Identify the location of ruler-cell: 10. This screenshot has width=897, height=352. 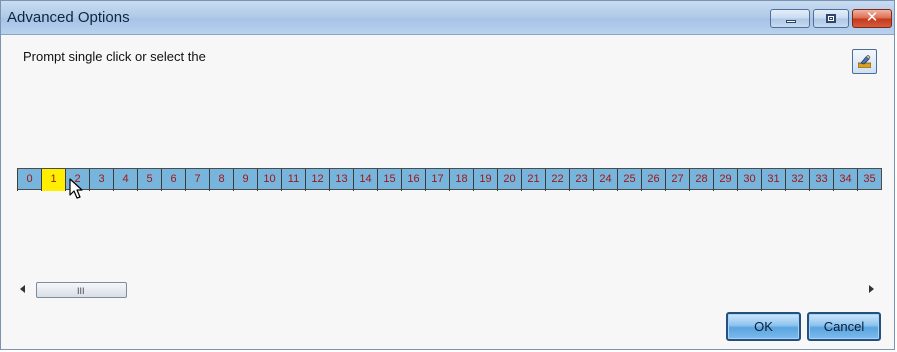
(269, 180).